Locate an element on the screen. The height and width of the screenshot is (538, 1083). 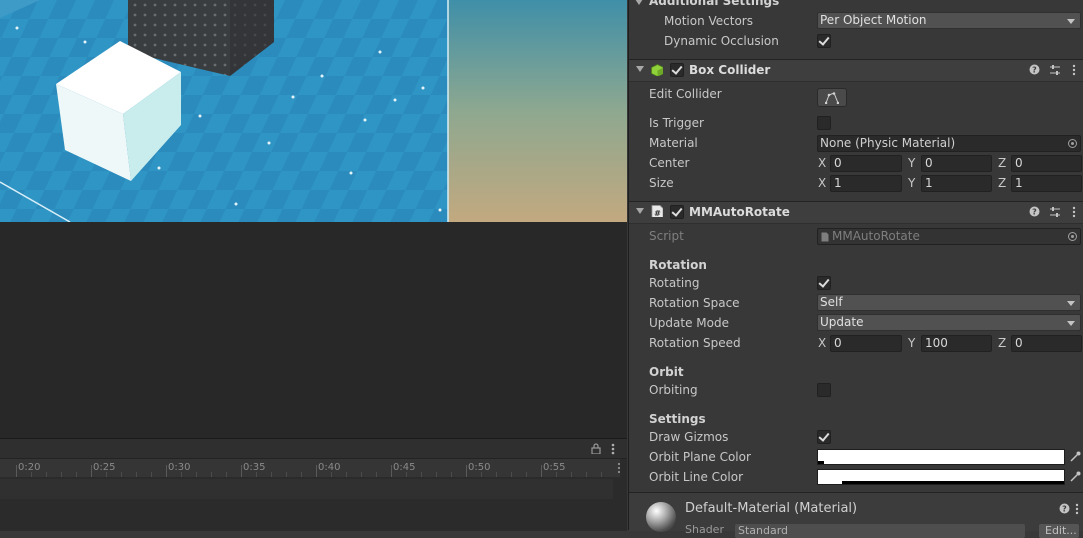
orbit-plane-color-label: Orbit Plane Color is located at coordinates (700, 457).